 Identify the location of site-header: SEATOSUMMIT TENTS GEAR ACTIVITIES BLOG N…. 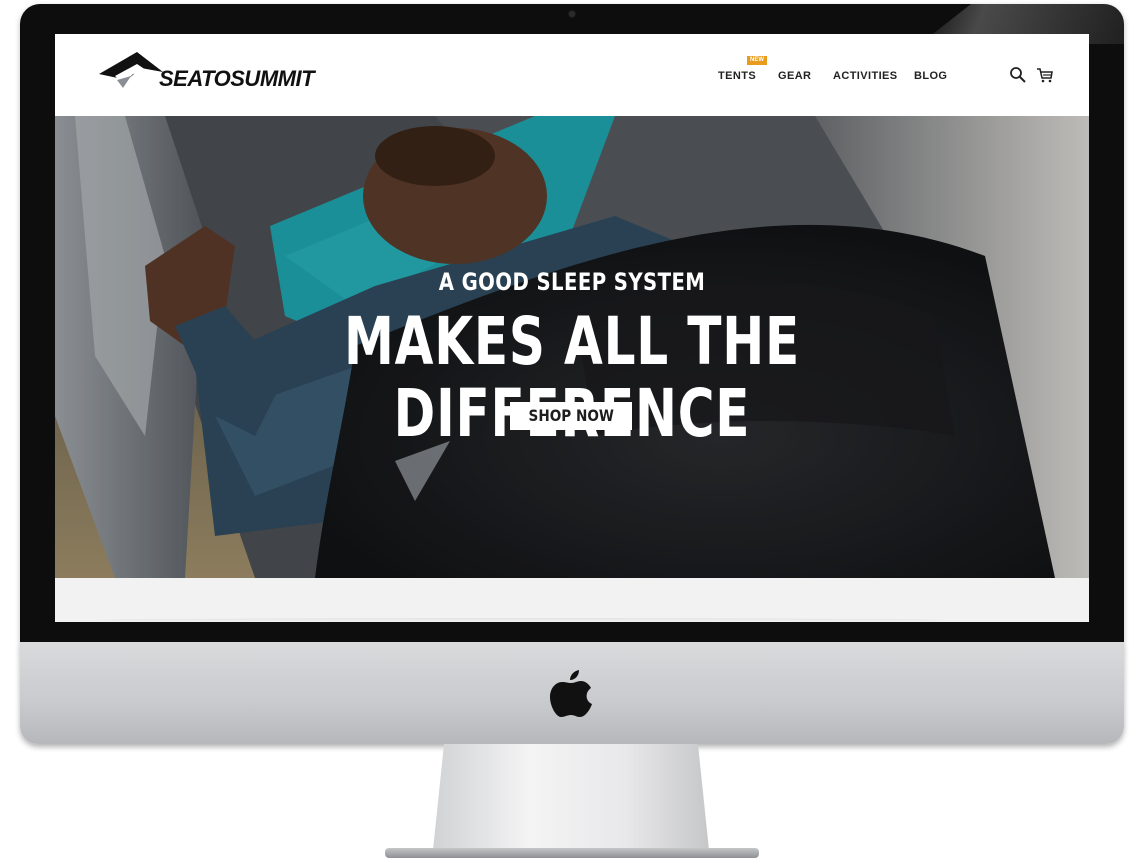
(572, 75).